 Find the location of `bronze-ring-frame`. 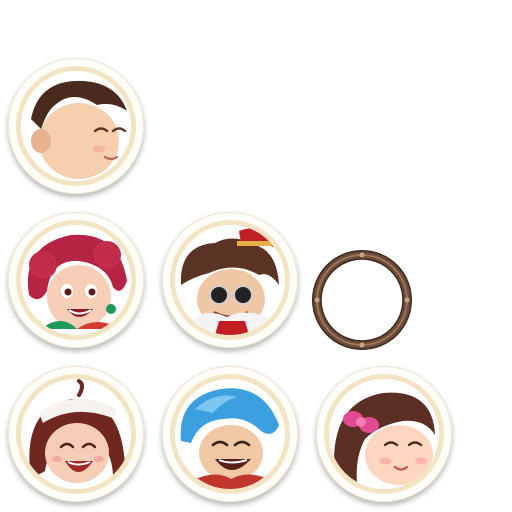

bronze-ring-frame is located at coordinates (362, 300).